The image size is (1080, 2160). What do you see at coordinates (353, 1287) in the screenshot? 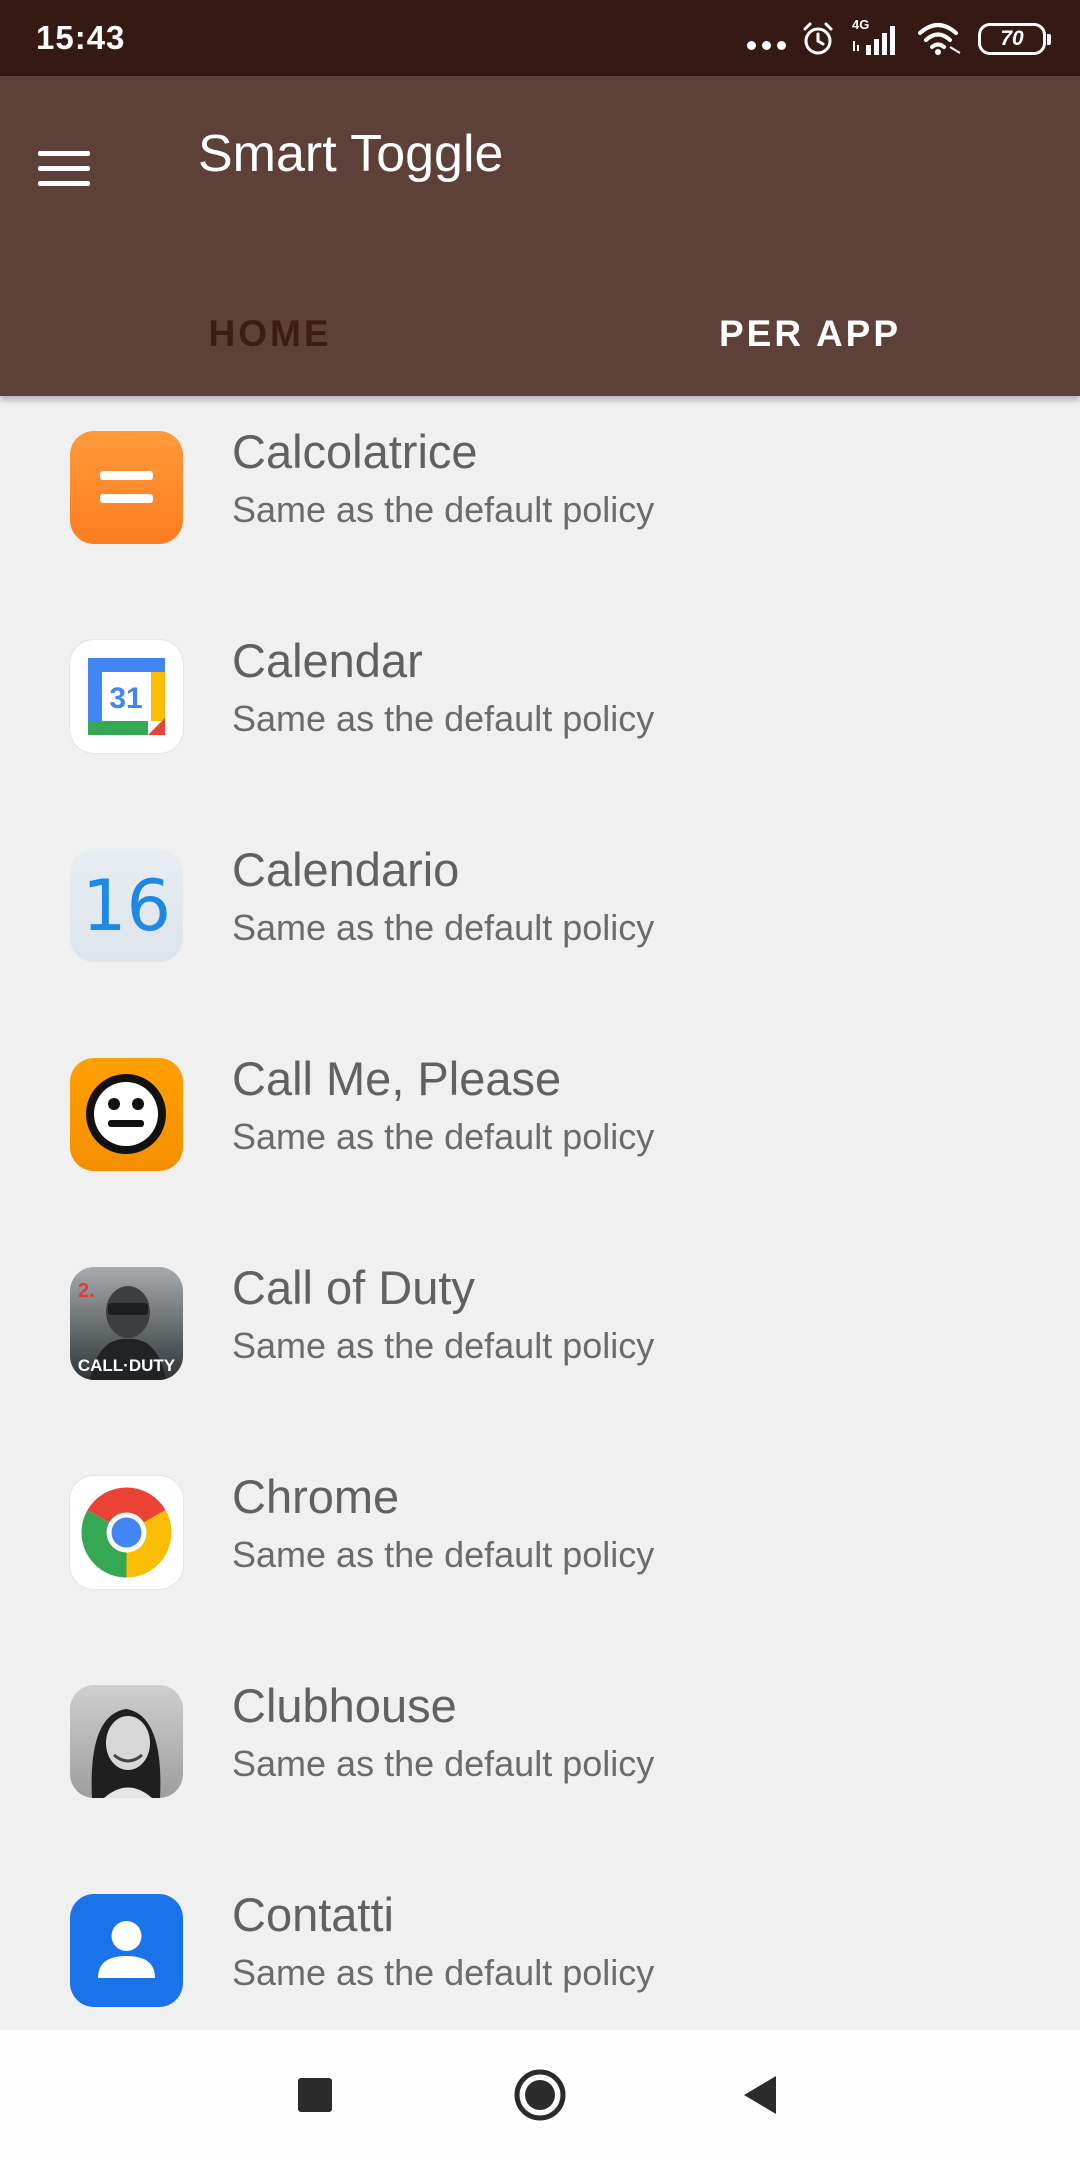
I see `app-name: Call of Duty` at bounding box center [353, 1287].